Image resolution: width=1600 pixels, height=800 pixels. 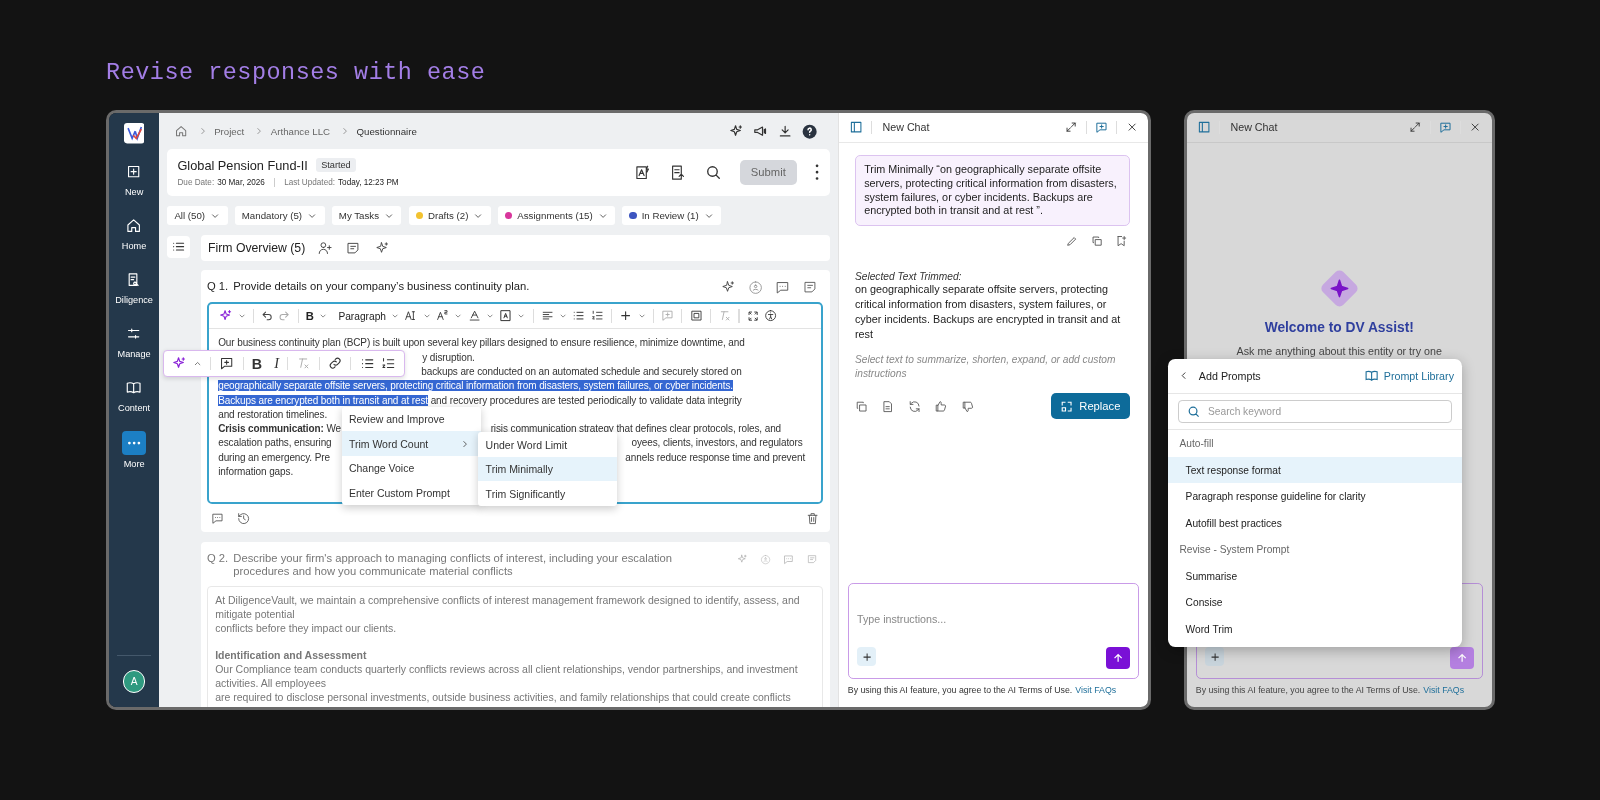 What do you see at coordinates (257, 247) in the screenshot?
I see `section-title: Firm Overview (5)` at bounding box center [257, 247].